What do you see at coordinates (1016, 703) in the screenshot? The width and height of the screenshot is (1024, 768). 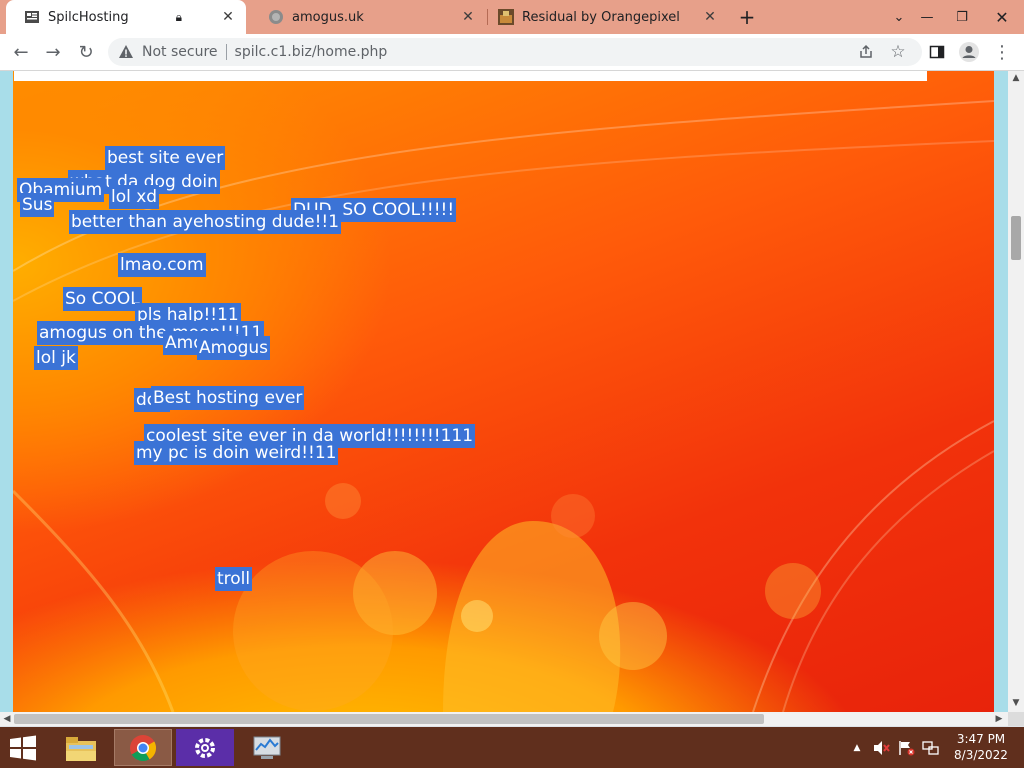 I see `scroll-down-arrow-icon: ▼` at bounding box center [1016, 703].